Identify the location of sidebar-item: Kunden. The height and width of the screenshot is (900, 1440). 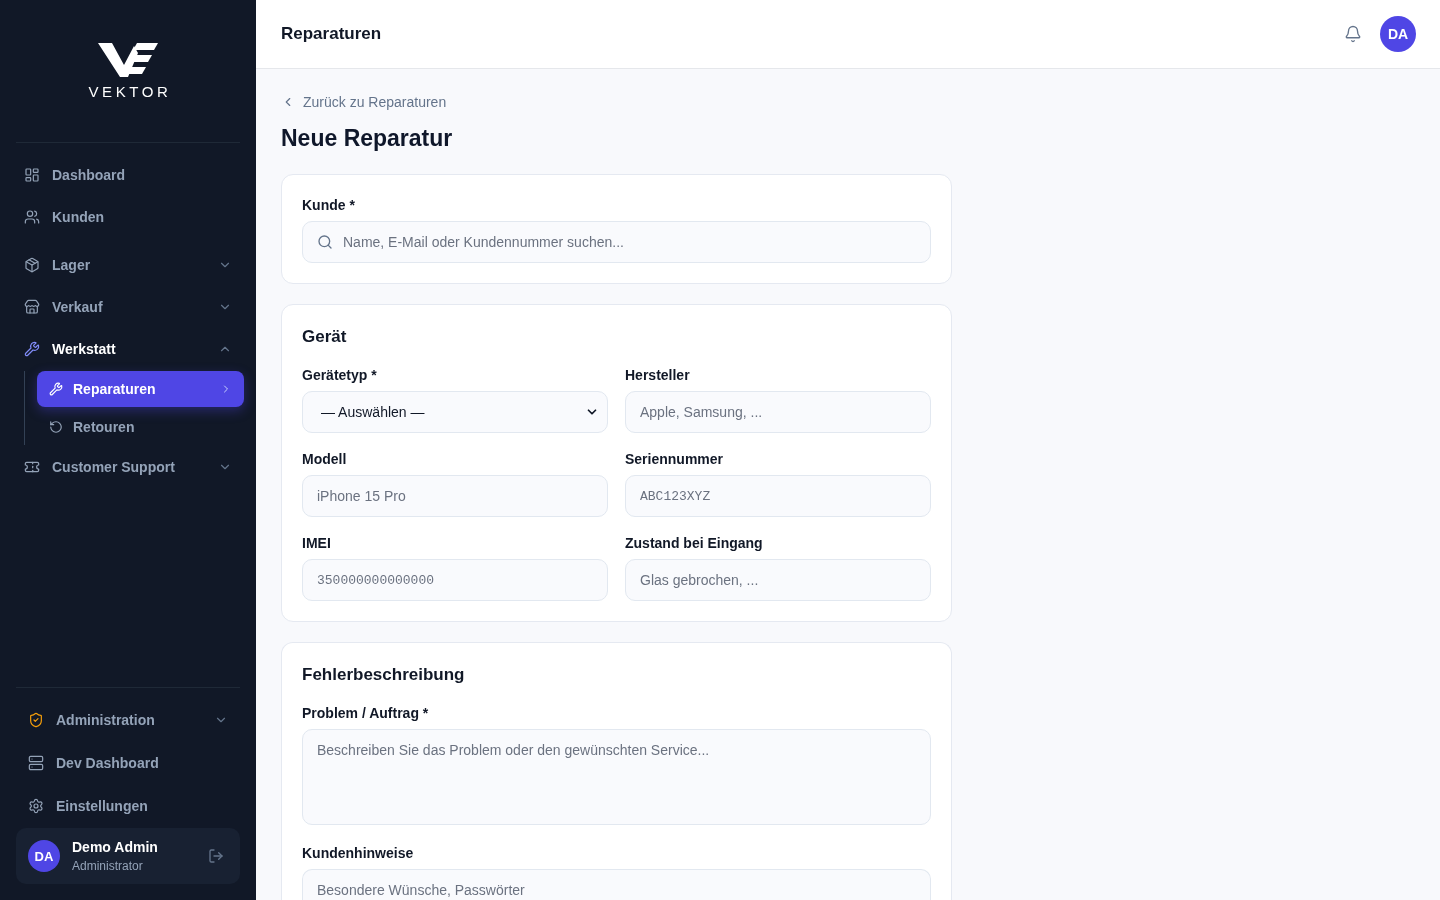
(128, 217).